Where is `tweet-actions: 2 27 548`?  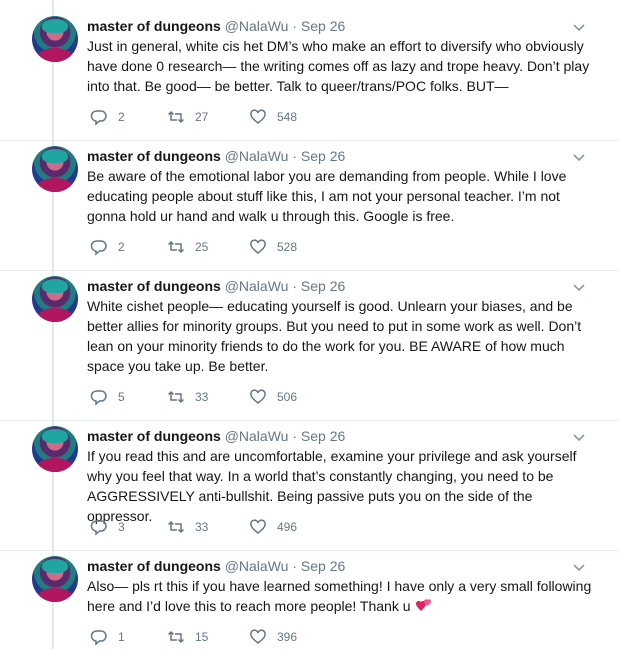
tweet-actions: 2 27 548 is located at coordinates (237, 117).